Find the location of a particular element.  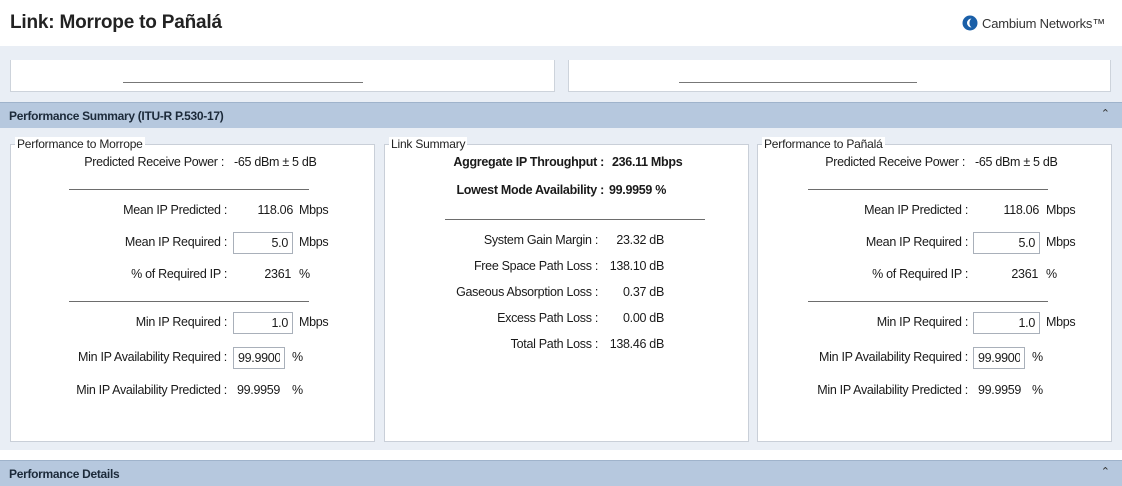

performance-details-title: Performance Details is located at coordinates (64, 474).